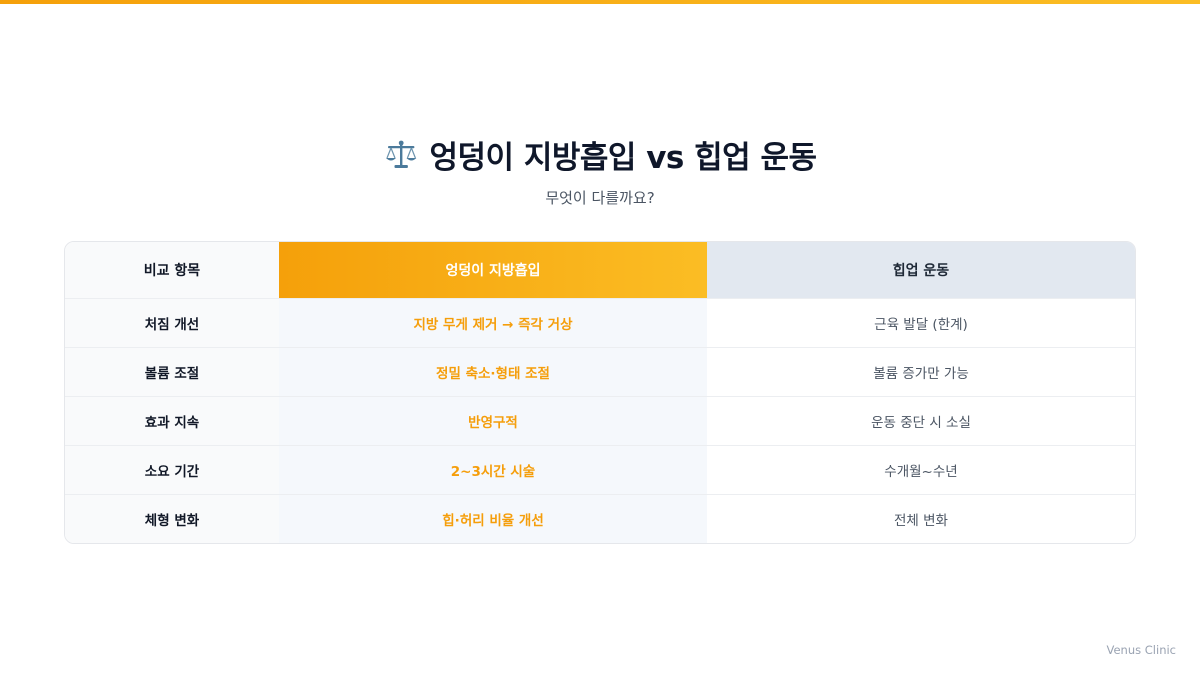  What do you see at coordinates (600, 198) in the screenshot?
I see `page-subtitle: 무엇이 다를까요?` at bounding box center [600, 198].